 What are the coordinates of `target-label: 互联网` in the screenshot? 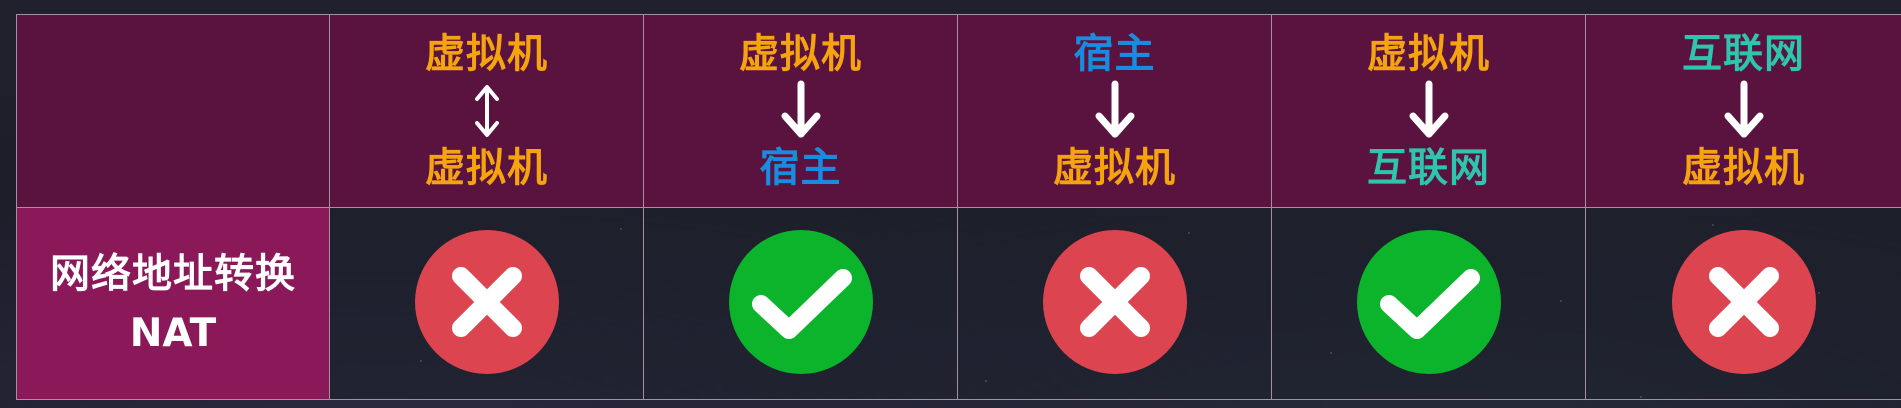 It's located at (1428, 168).